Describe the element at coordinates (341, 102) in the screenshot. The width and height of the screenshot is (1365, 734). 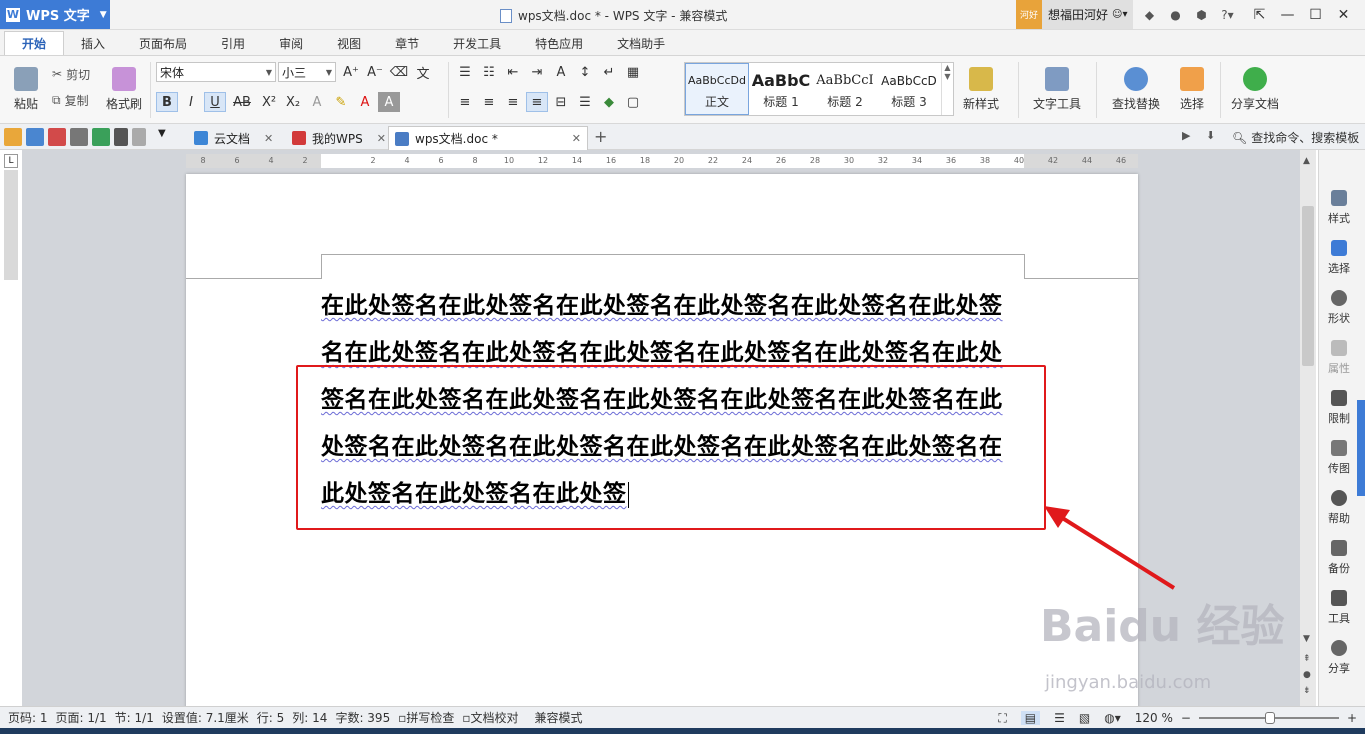
I see `highlight-icon: ✎` at that location.